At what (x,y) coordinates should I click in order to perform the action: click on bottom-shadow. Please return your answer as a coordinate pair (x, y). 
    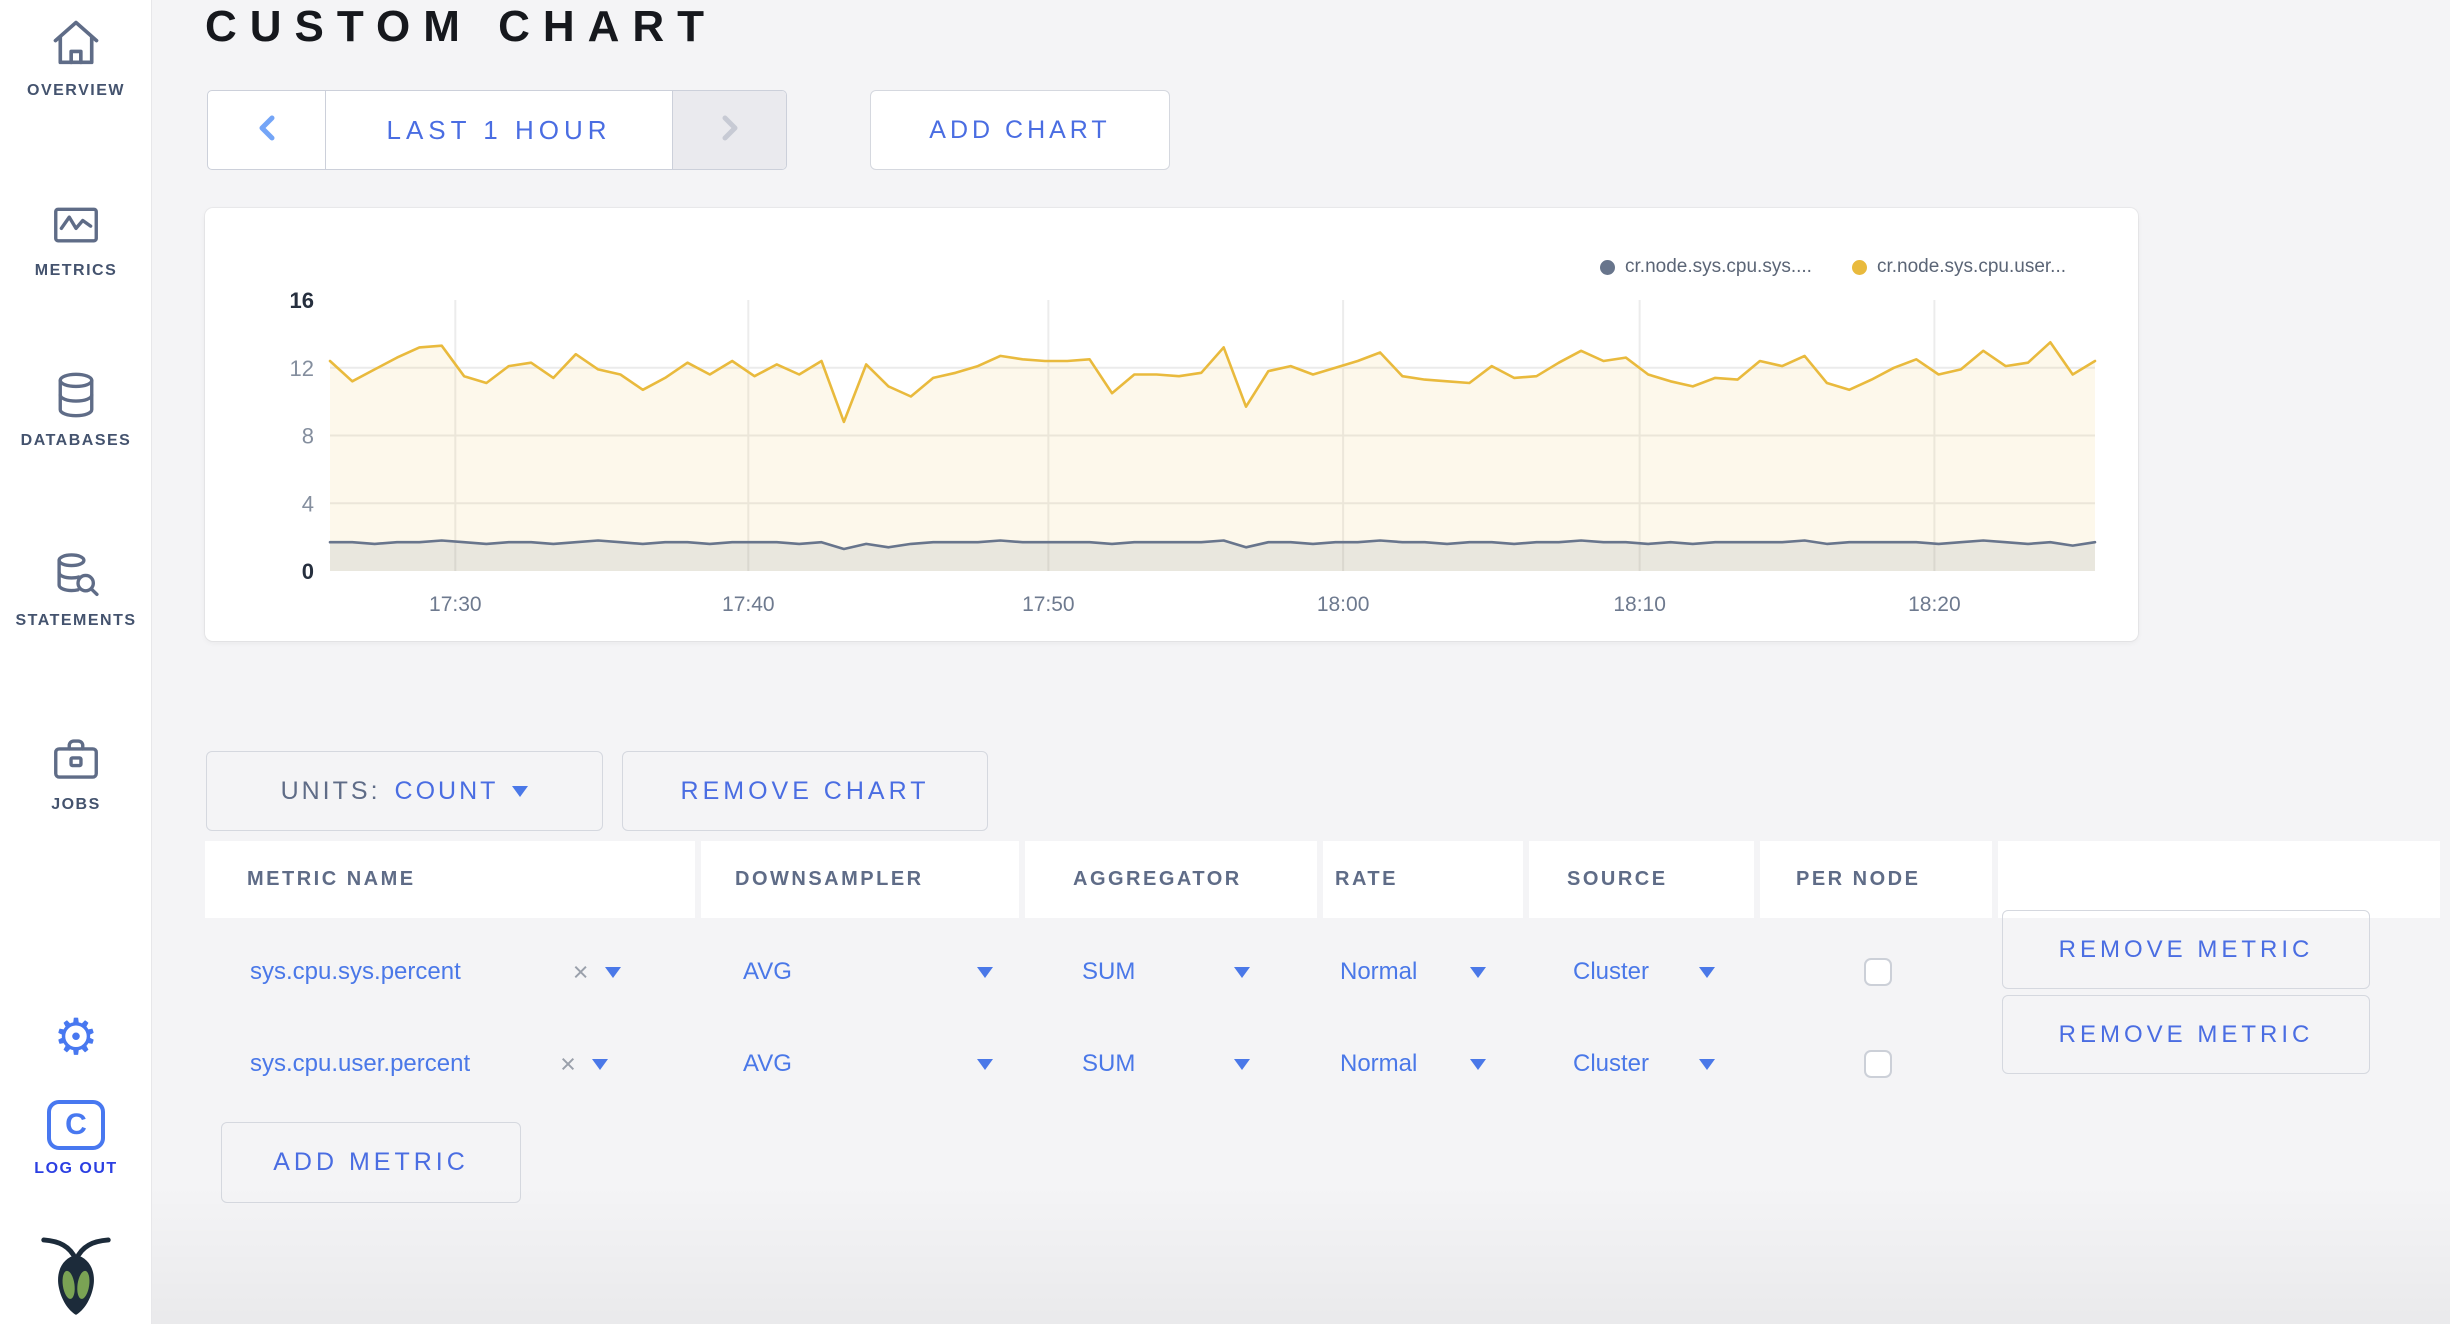
    Looking at the image, I should click on (1301, 1254).